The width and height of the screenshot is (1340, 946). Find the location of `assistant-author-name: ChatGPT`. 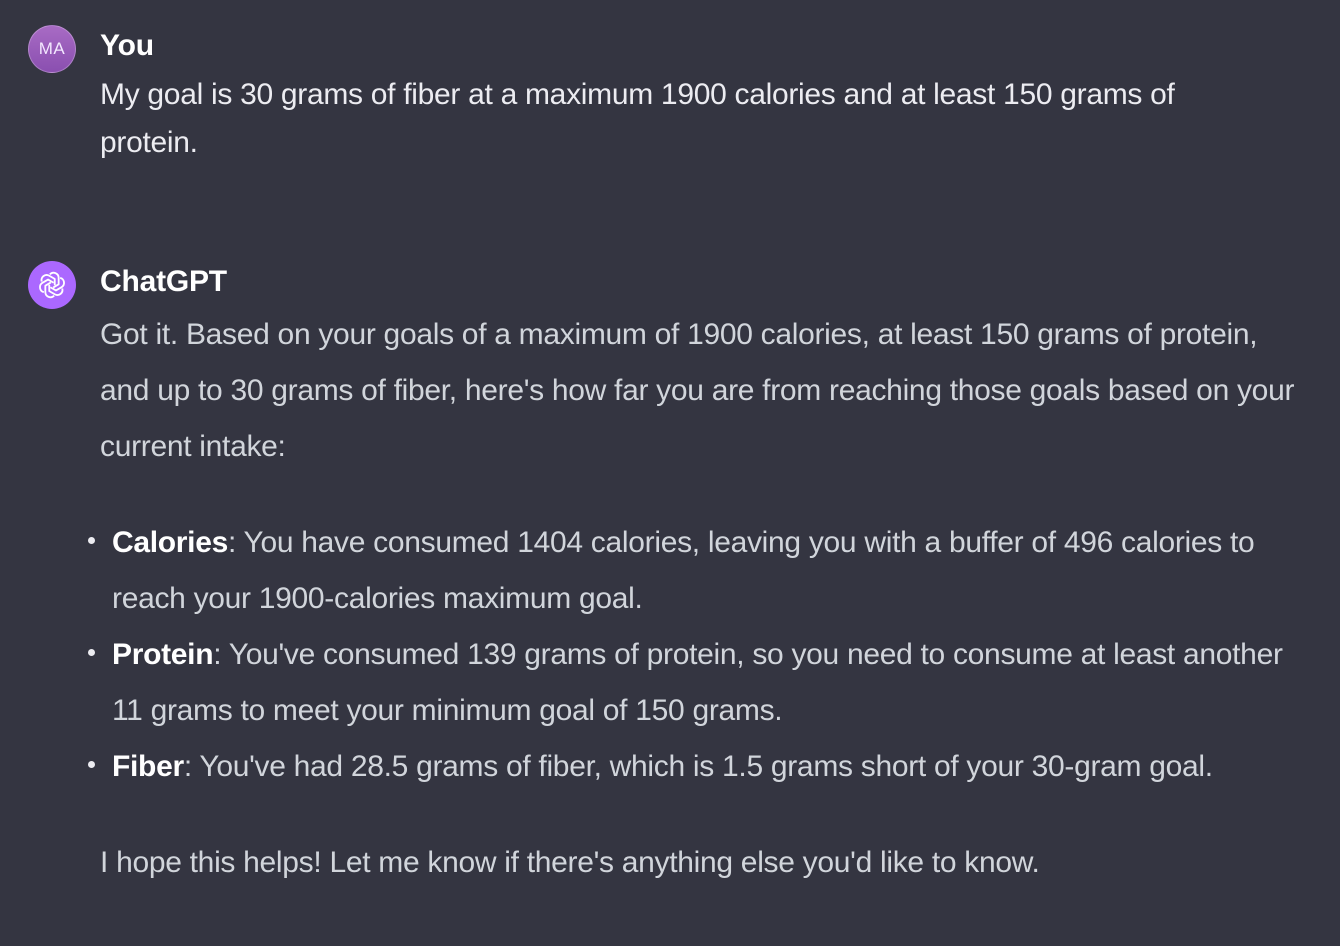

assistant-author-name: ChatGPT is located at coordinates (163, 281).